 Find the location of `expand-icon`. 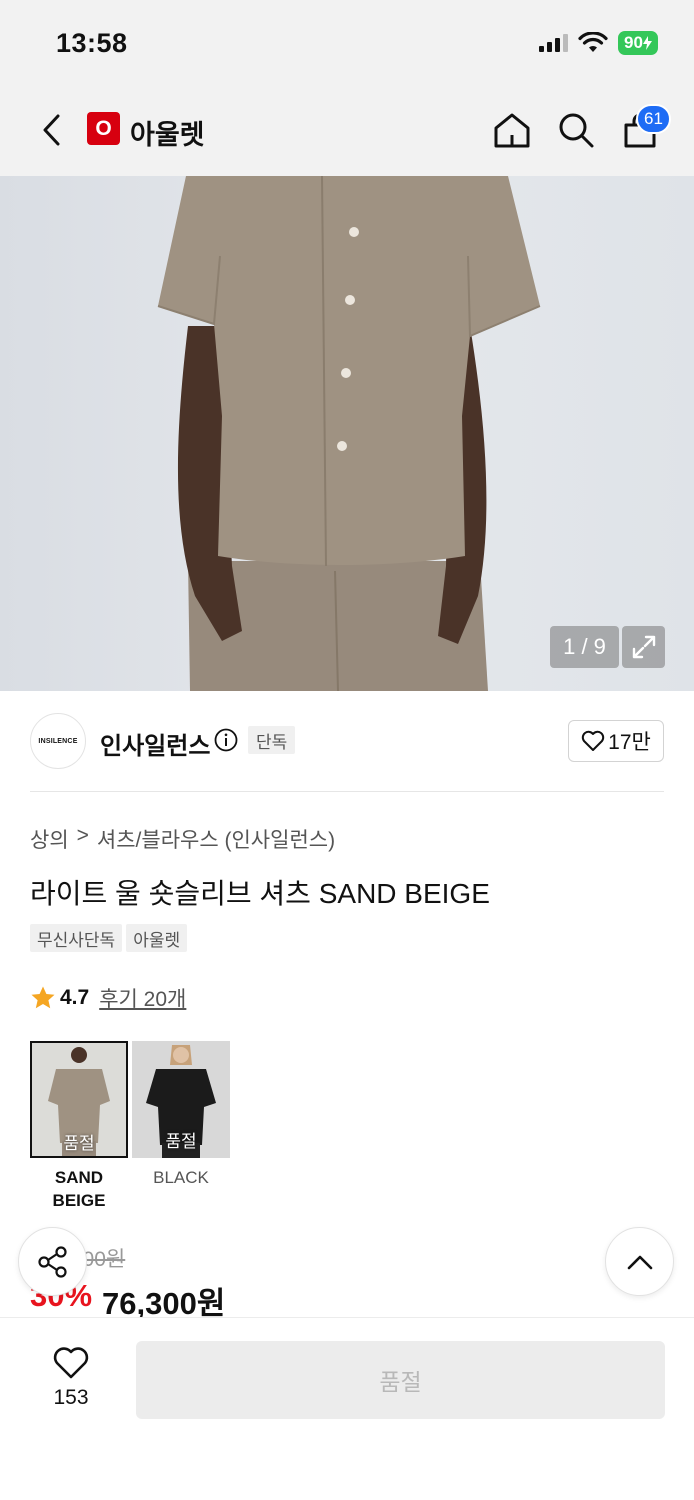

expand-icon is located at coordinates (643, 647).